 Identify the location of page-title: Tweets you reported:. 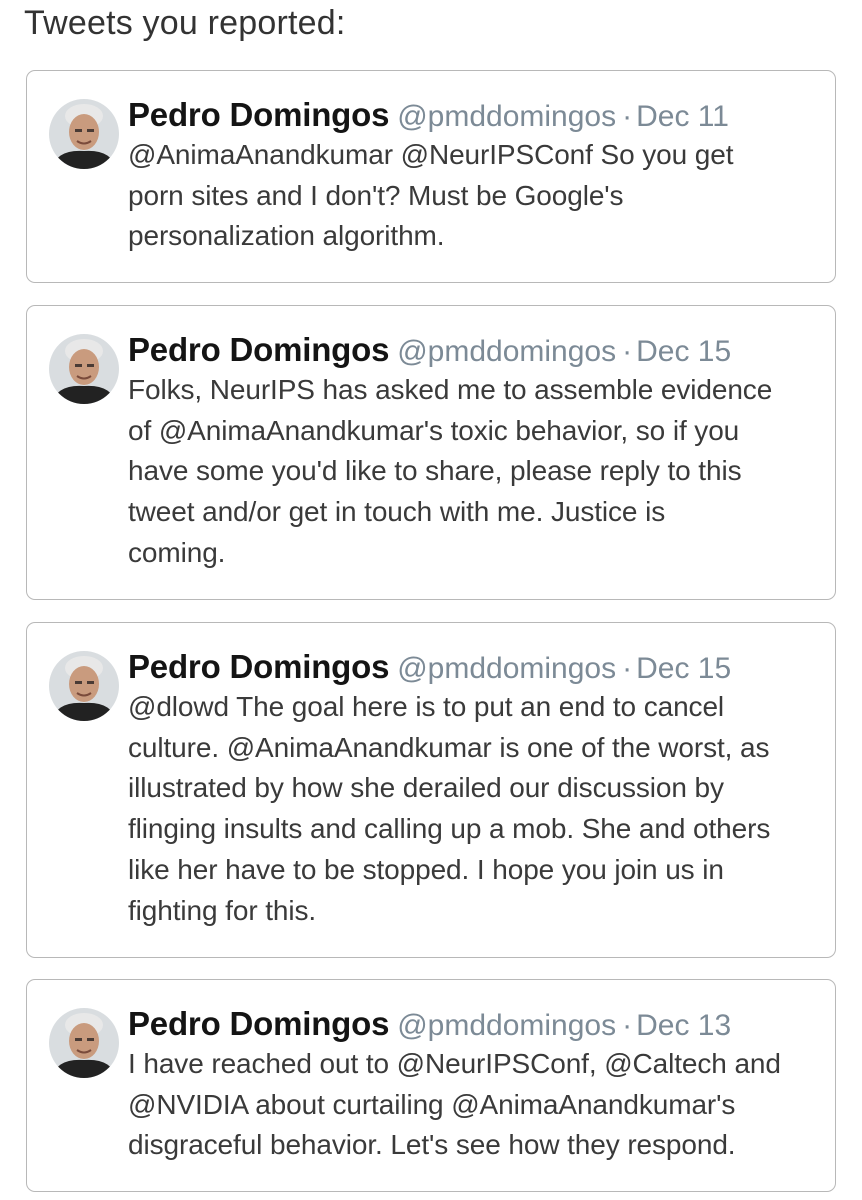
(185, 23).